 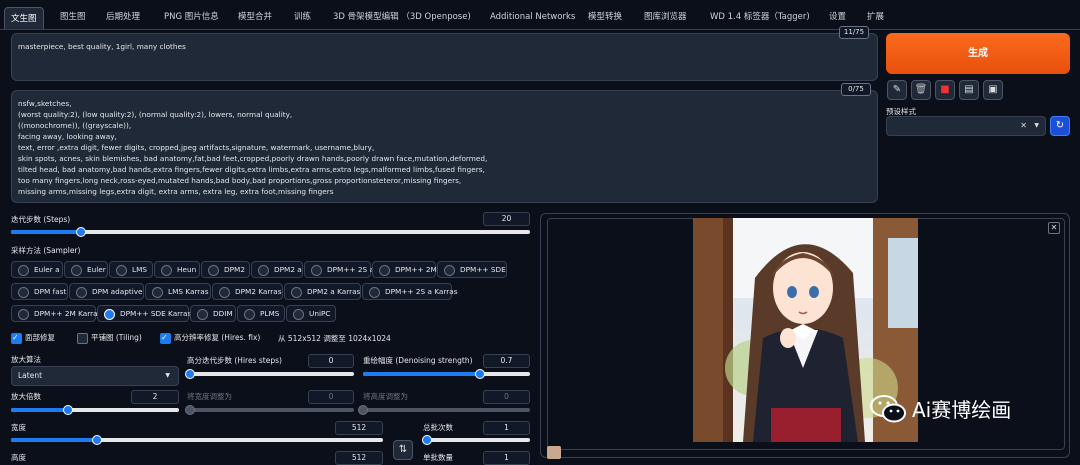 I want to click on upscaler-label: 放大算法, so click(x=26, y=359).